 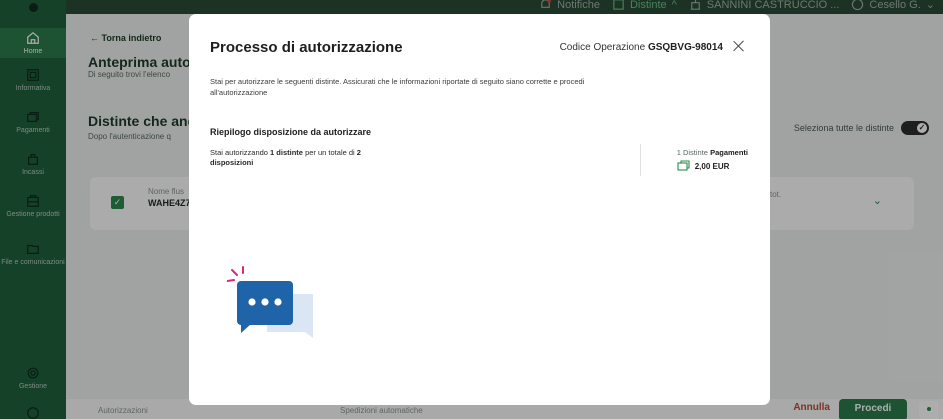 I want to click on modal-title: Processo di autorizzazione, so click(x=306, y=47).